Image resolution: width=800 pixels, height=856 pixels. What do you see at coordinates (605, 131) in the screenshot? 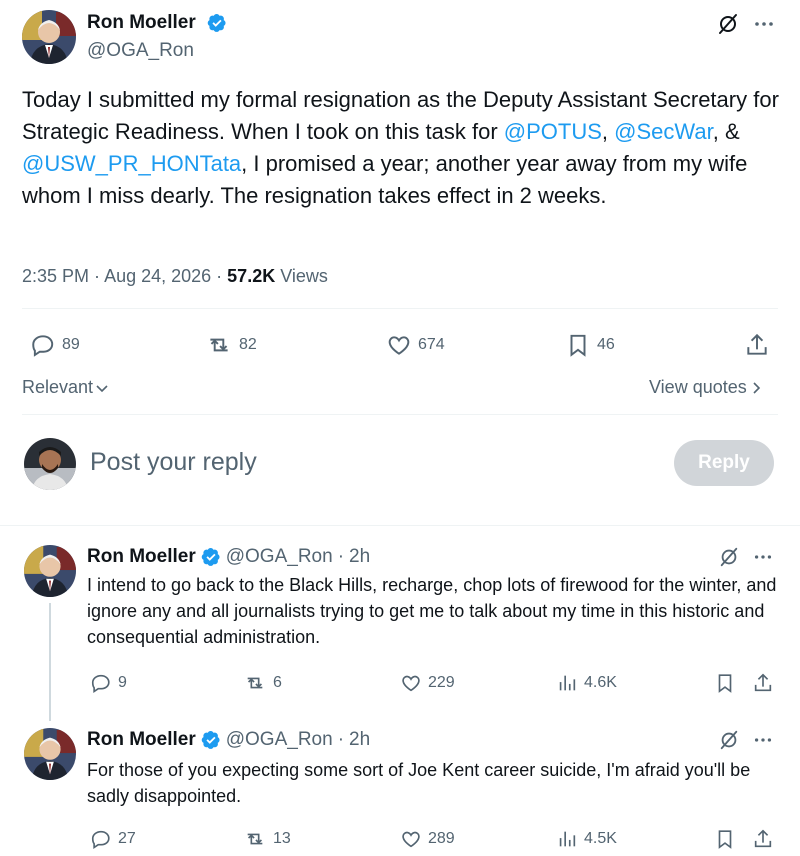
I see `post-text-part: ,` at bounding box center [605, 131].